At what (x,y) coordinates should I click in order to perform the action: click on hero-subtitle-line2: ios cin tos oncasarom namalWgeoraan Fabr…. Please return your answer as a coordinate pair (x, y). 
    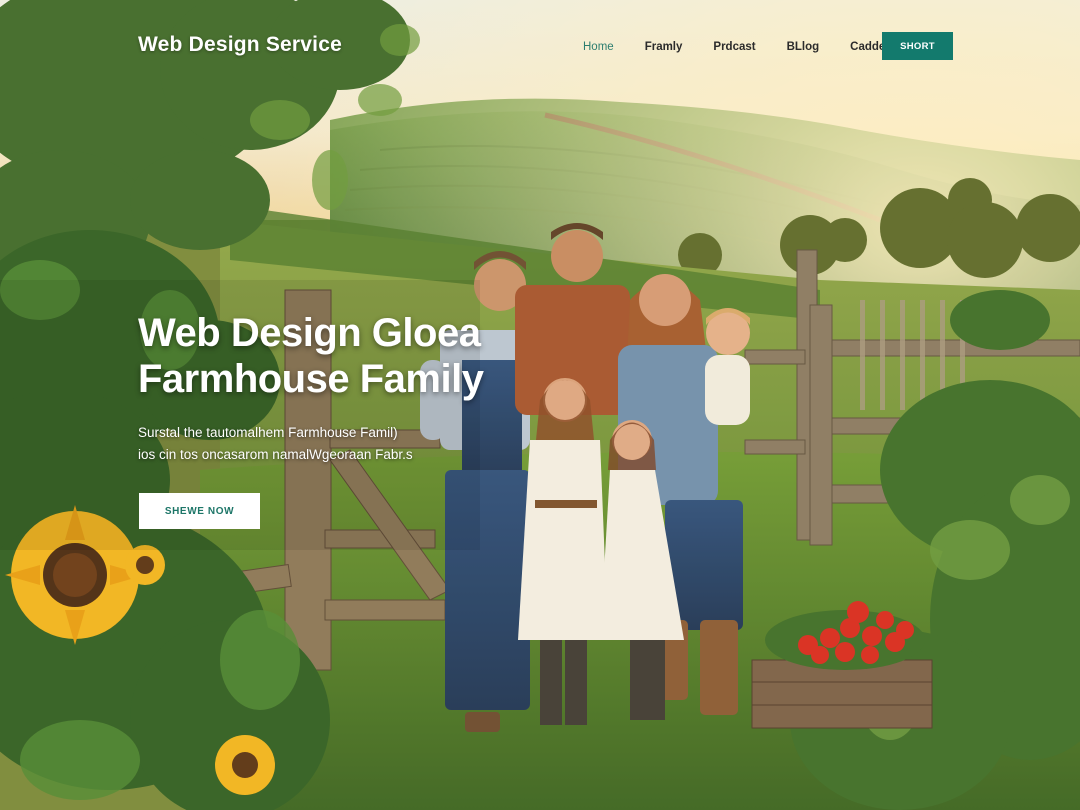
    Looking at the image, I should click on (275, 454).